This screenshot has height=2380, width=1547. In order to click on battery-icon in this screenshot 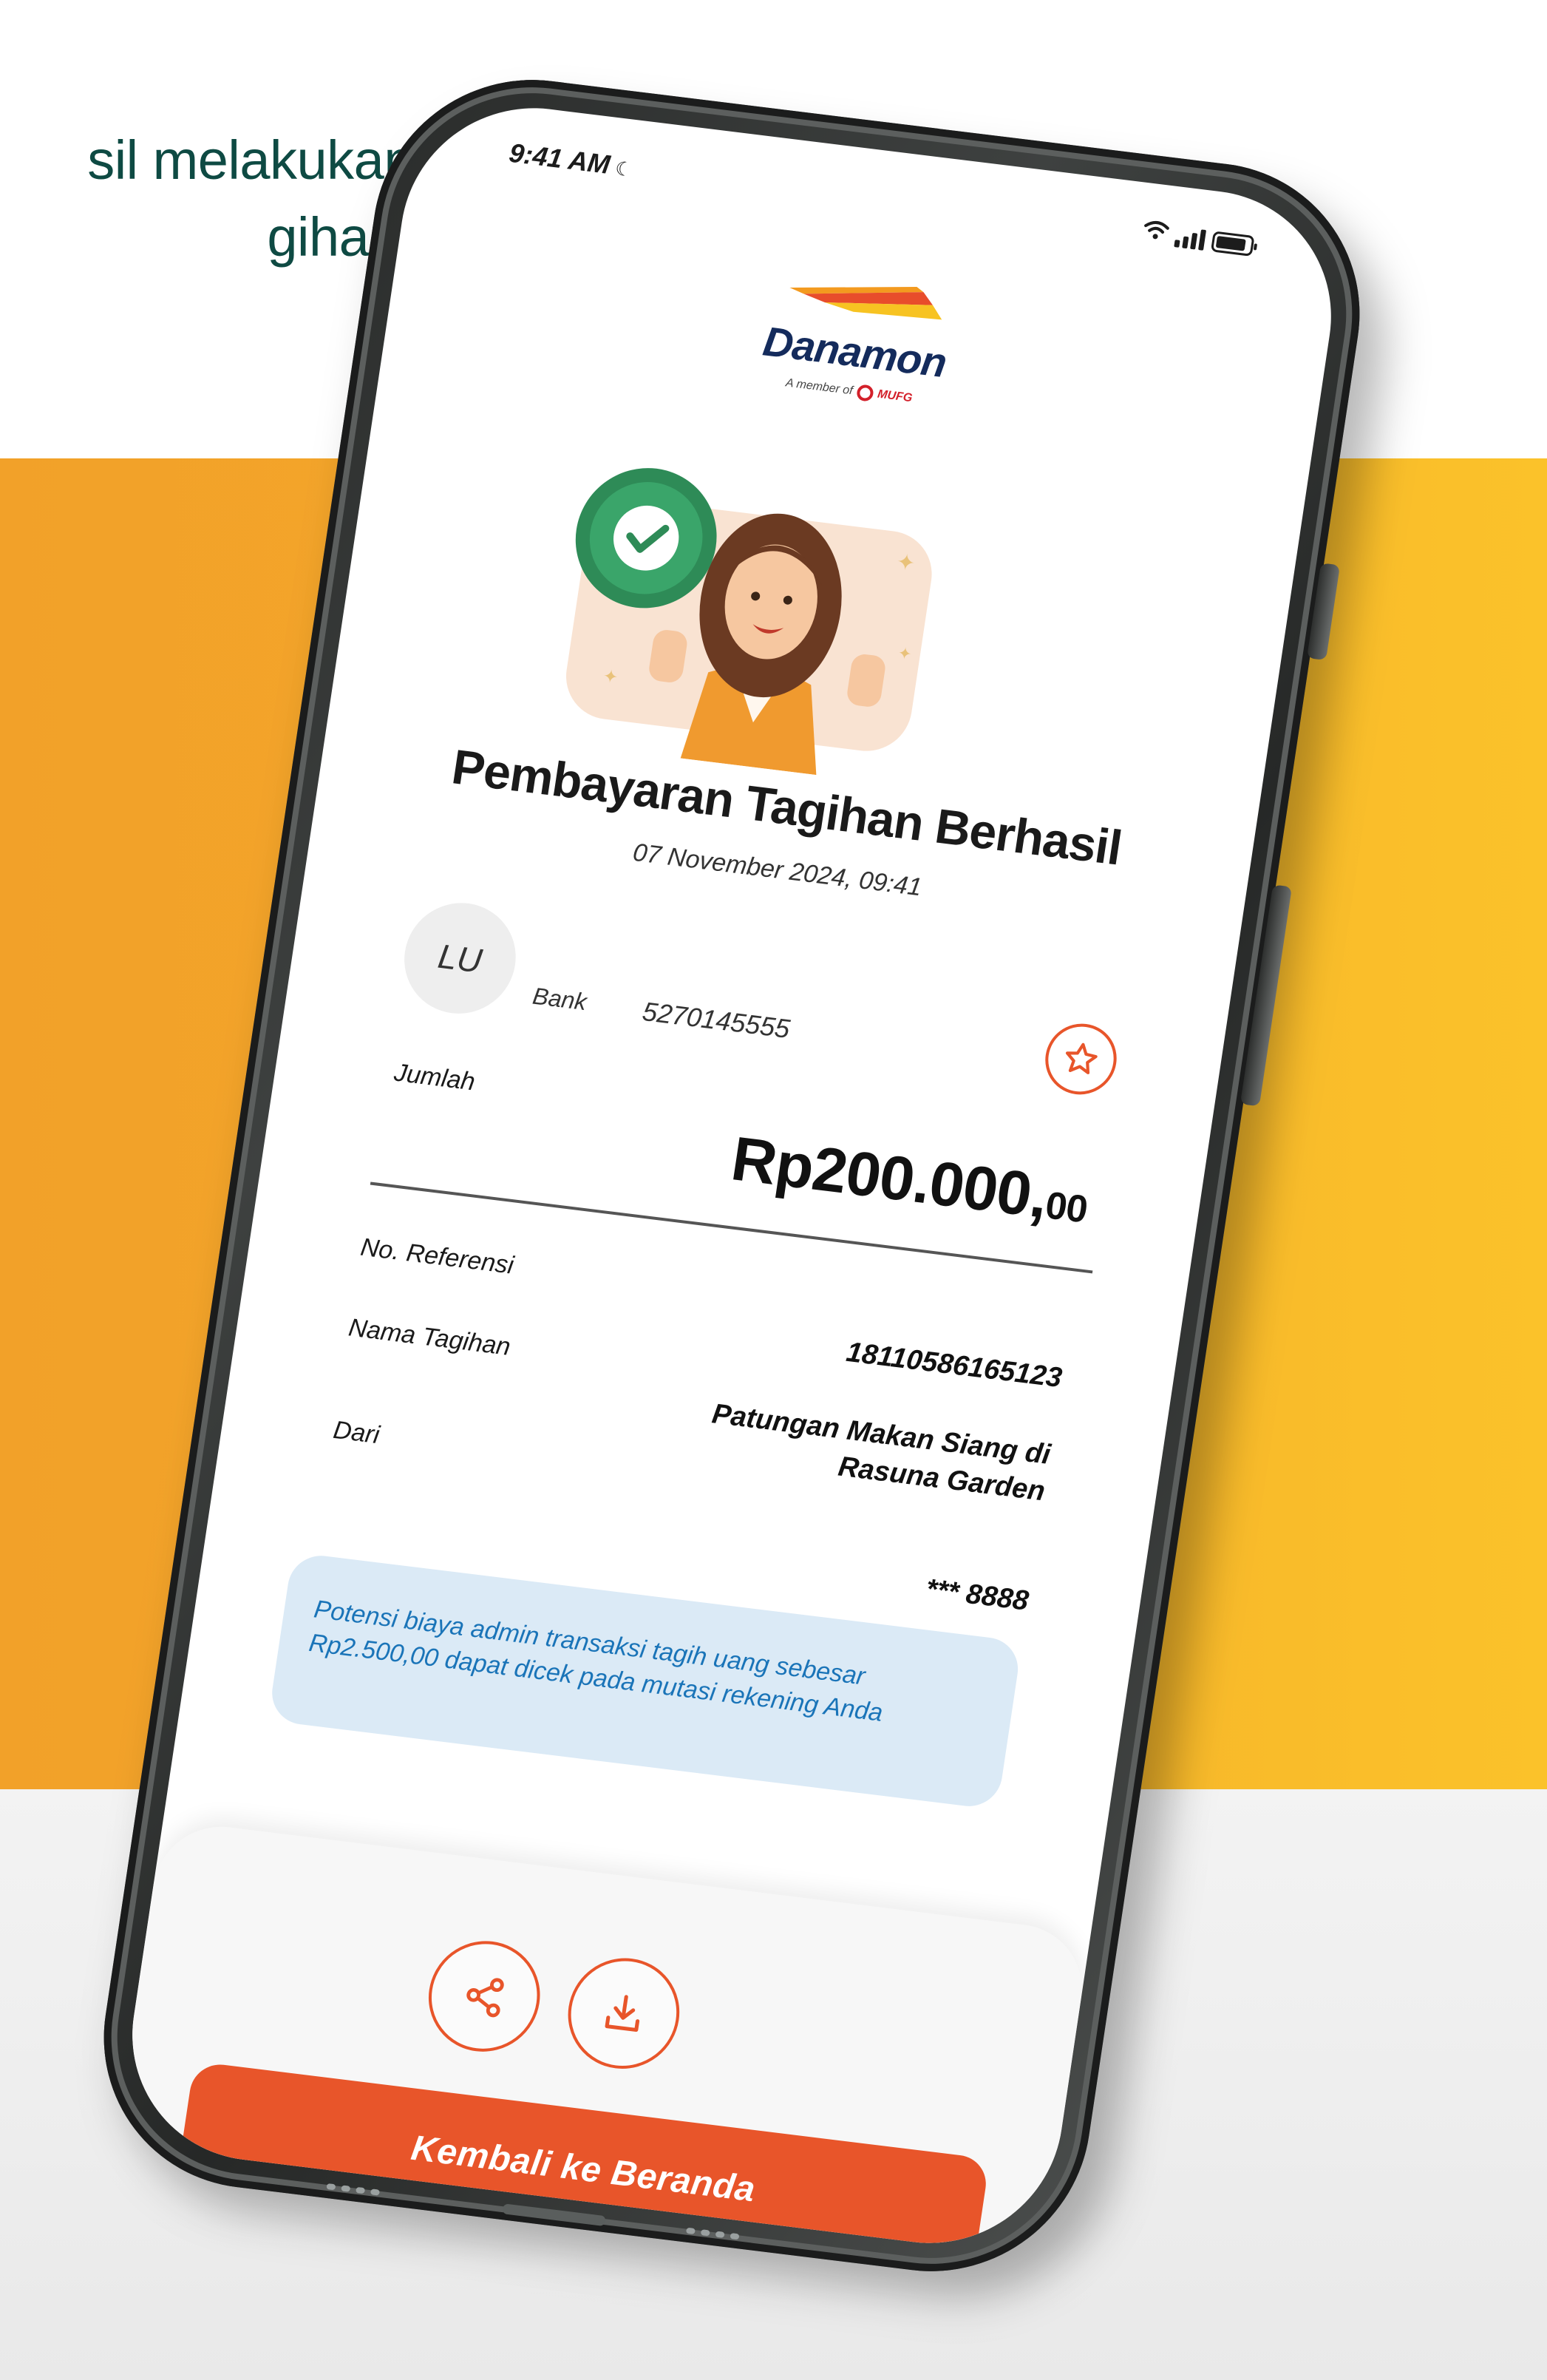, I will do `click(1232, 244)`.